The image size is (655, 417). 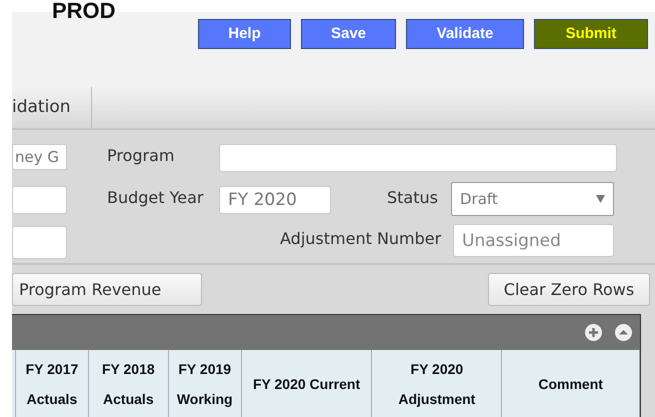 What do you see at coordinates (52, 107) in the screenshot?
I see `tab: idation` at bounding box center [52, 107].